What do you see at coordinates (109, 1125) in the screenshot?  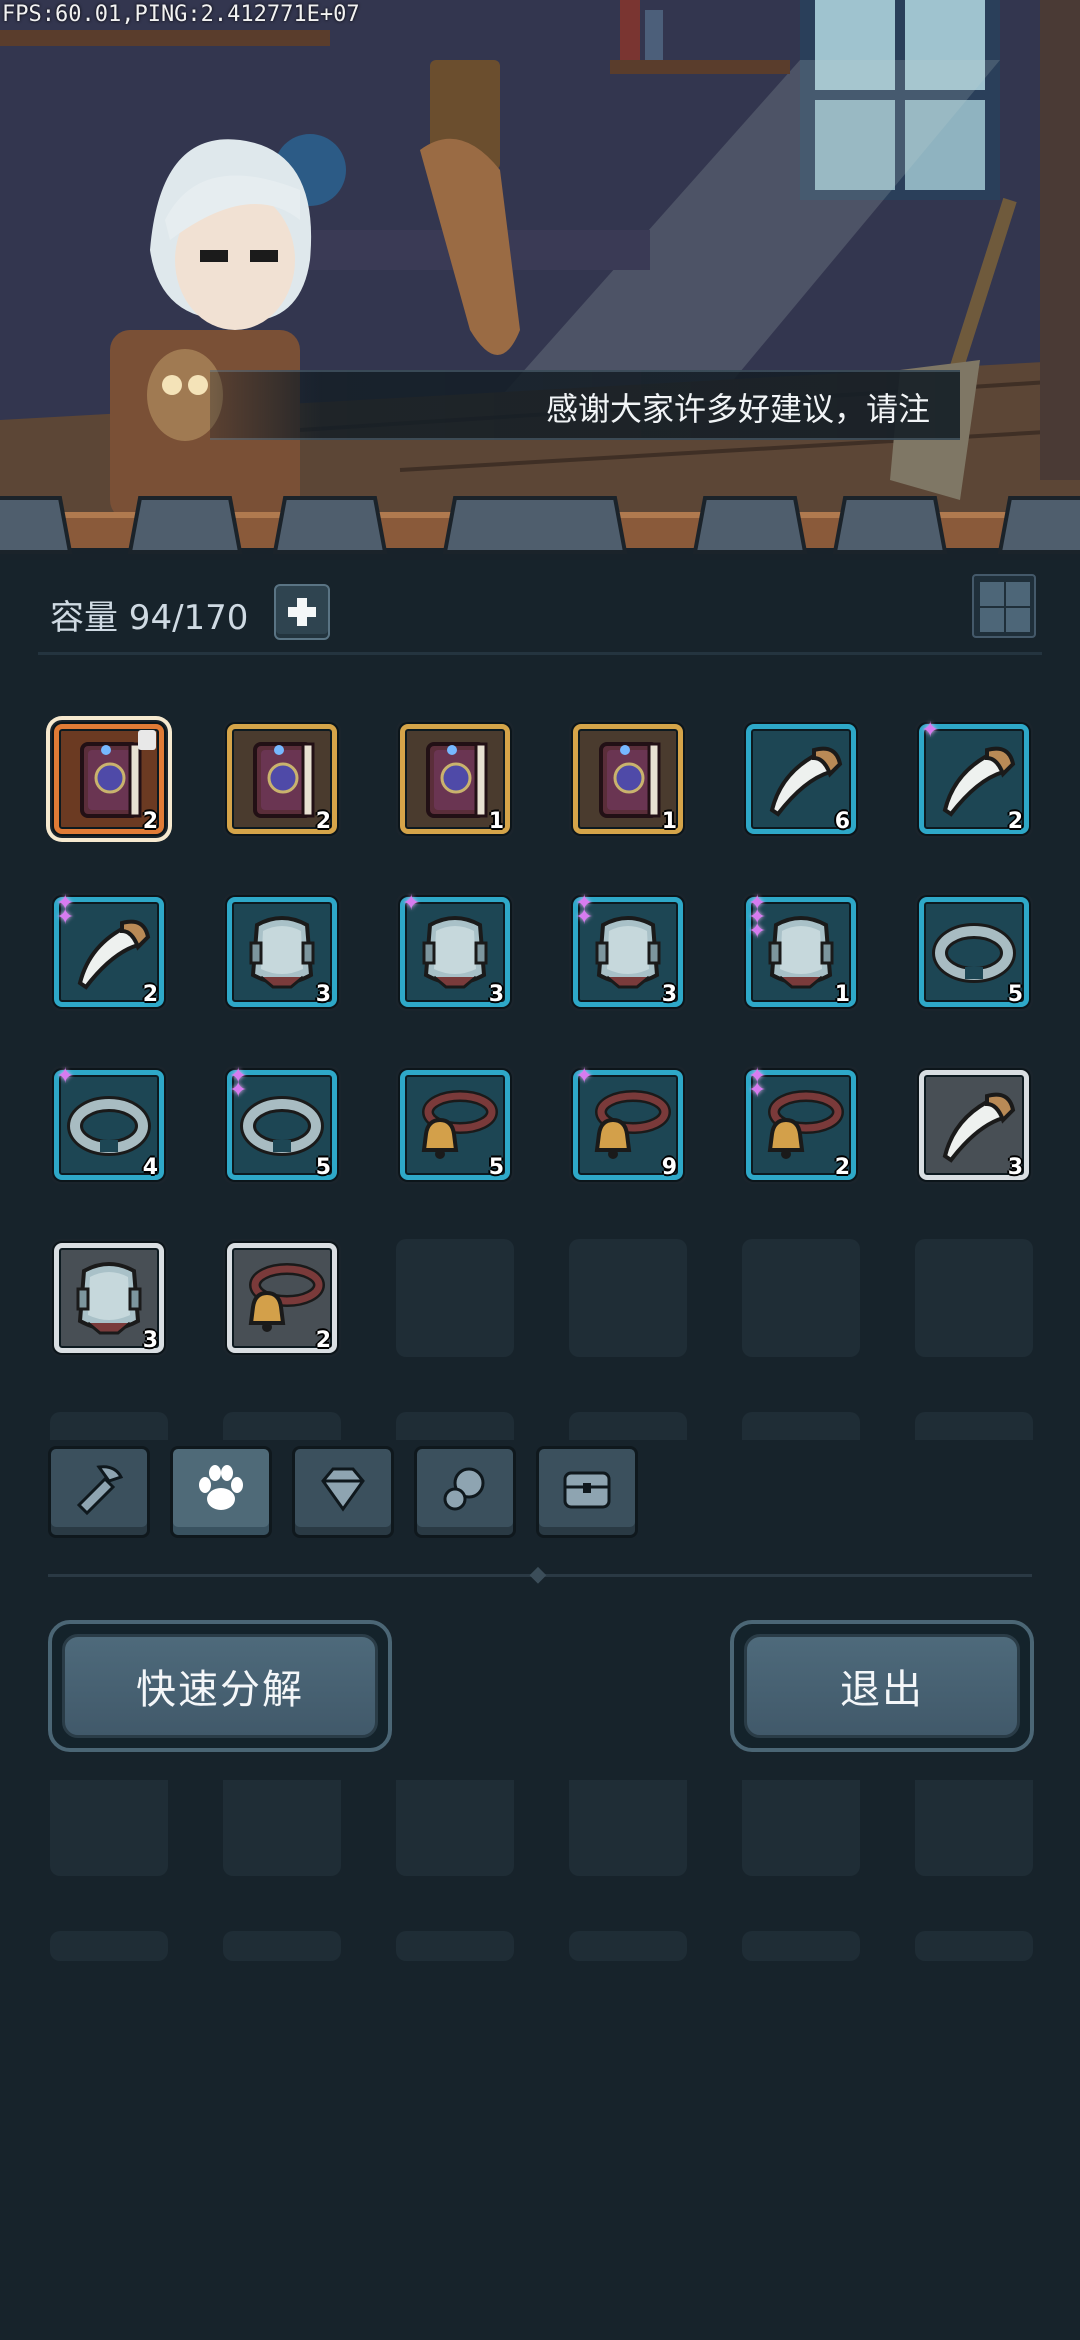 I see `inventory-slot: ✦ 4` at bounding box center [109, 1125].